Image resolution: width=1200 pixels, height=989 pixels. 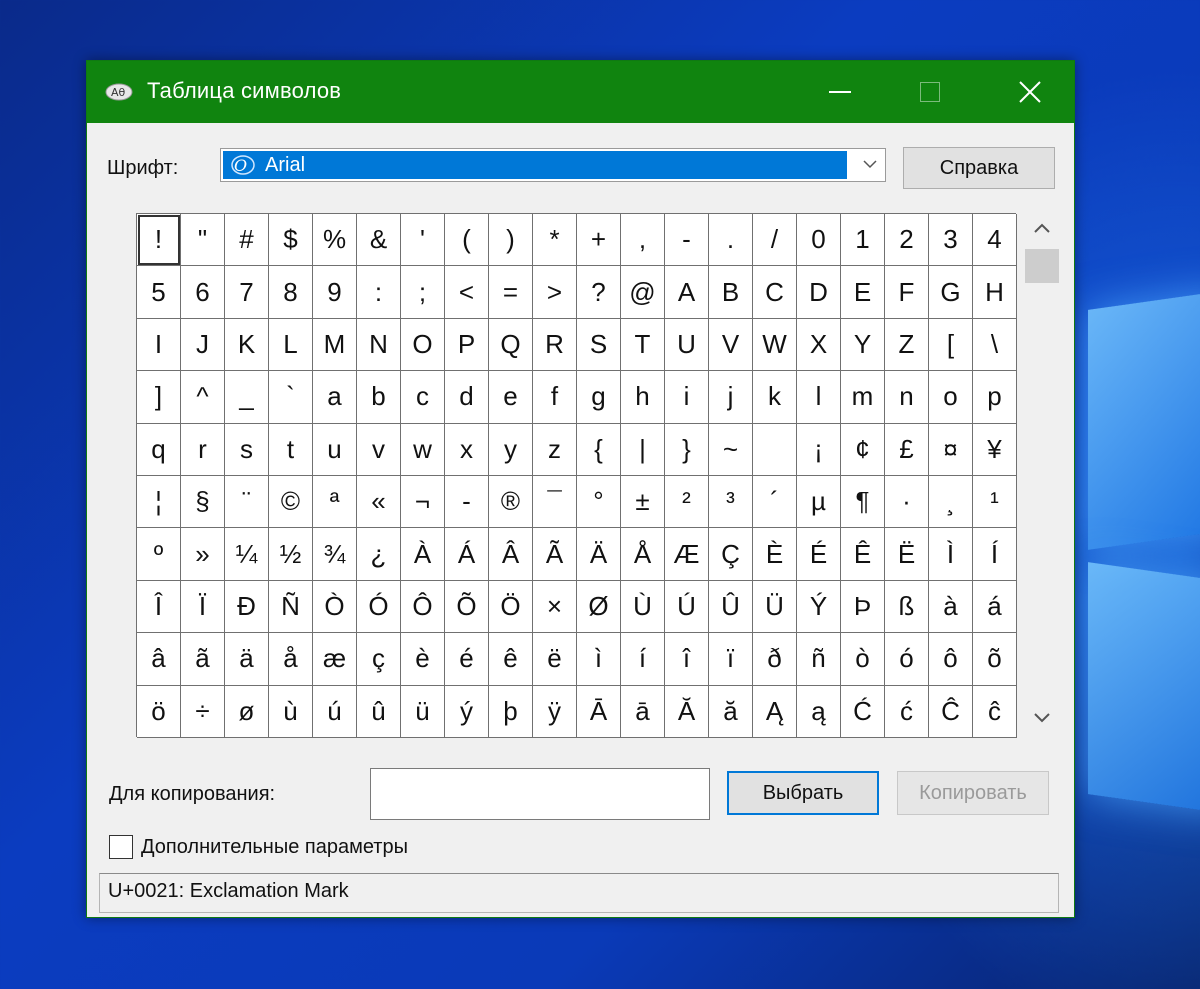 I want to click on char-cell: L, so click(x=291, y=345).